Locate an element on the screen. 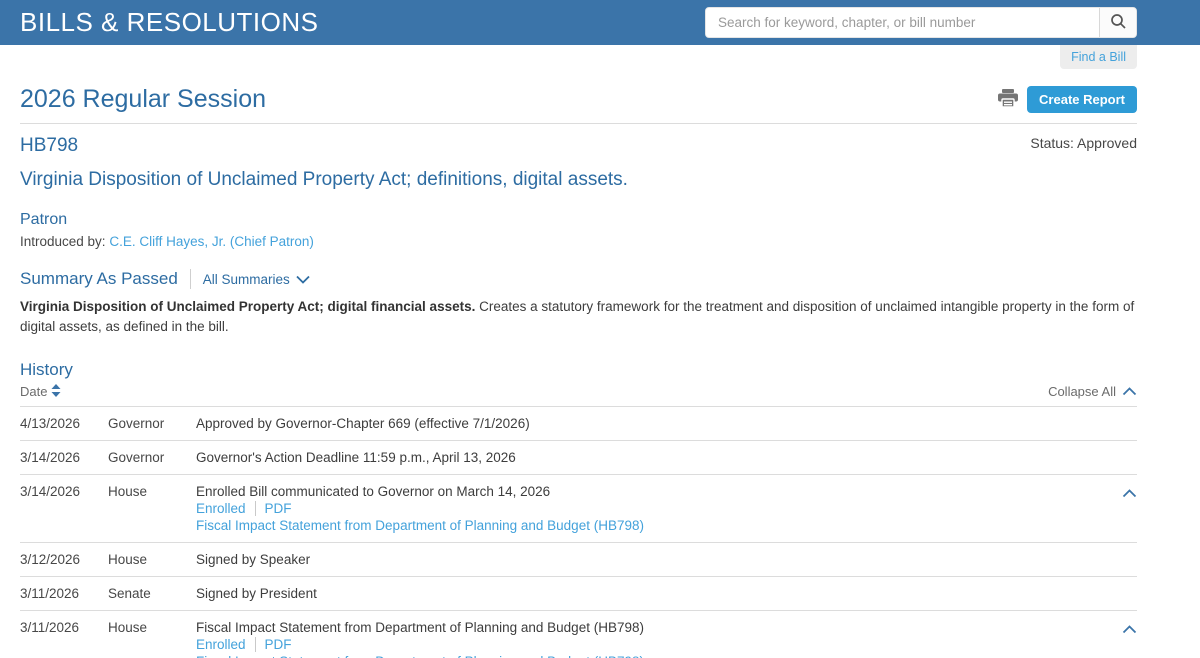 Image resolution: width=1200 pixels, height=658 pixels. collapse-all-label: Collapse All is located at coordinates (1082, 391).